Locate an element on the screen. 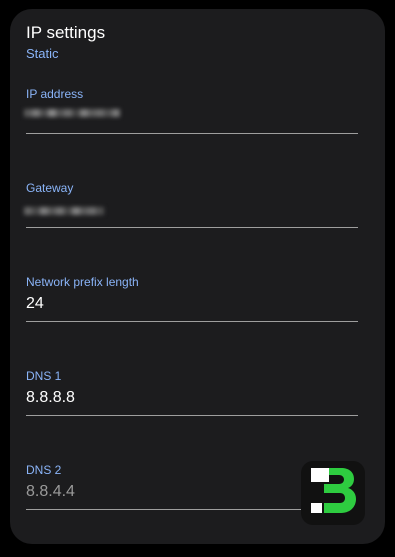 The height and width of the screenshot is (557, 395). b-logo-svg is located at coordinates (333, 490).